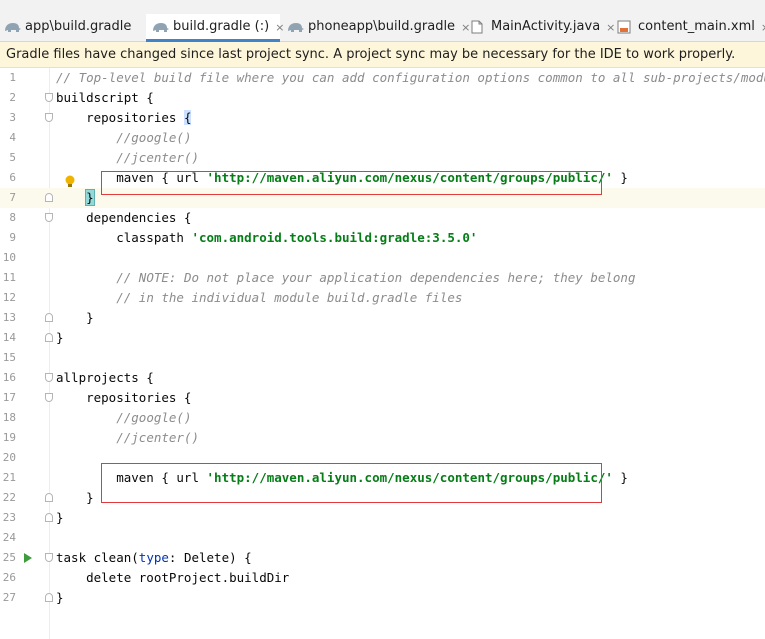  Describe the element at coordinates (382, 158) in the screenshot. I see `code-line: 5 //jcenter()` at that location.